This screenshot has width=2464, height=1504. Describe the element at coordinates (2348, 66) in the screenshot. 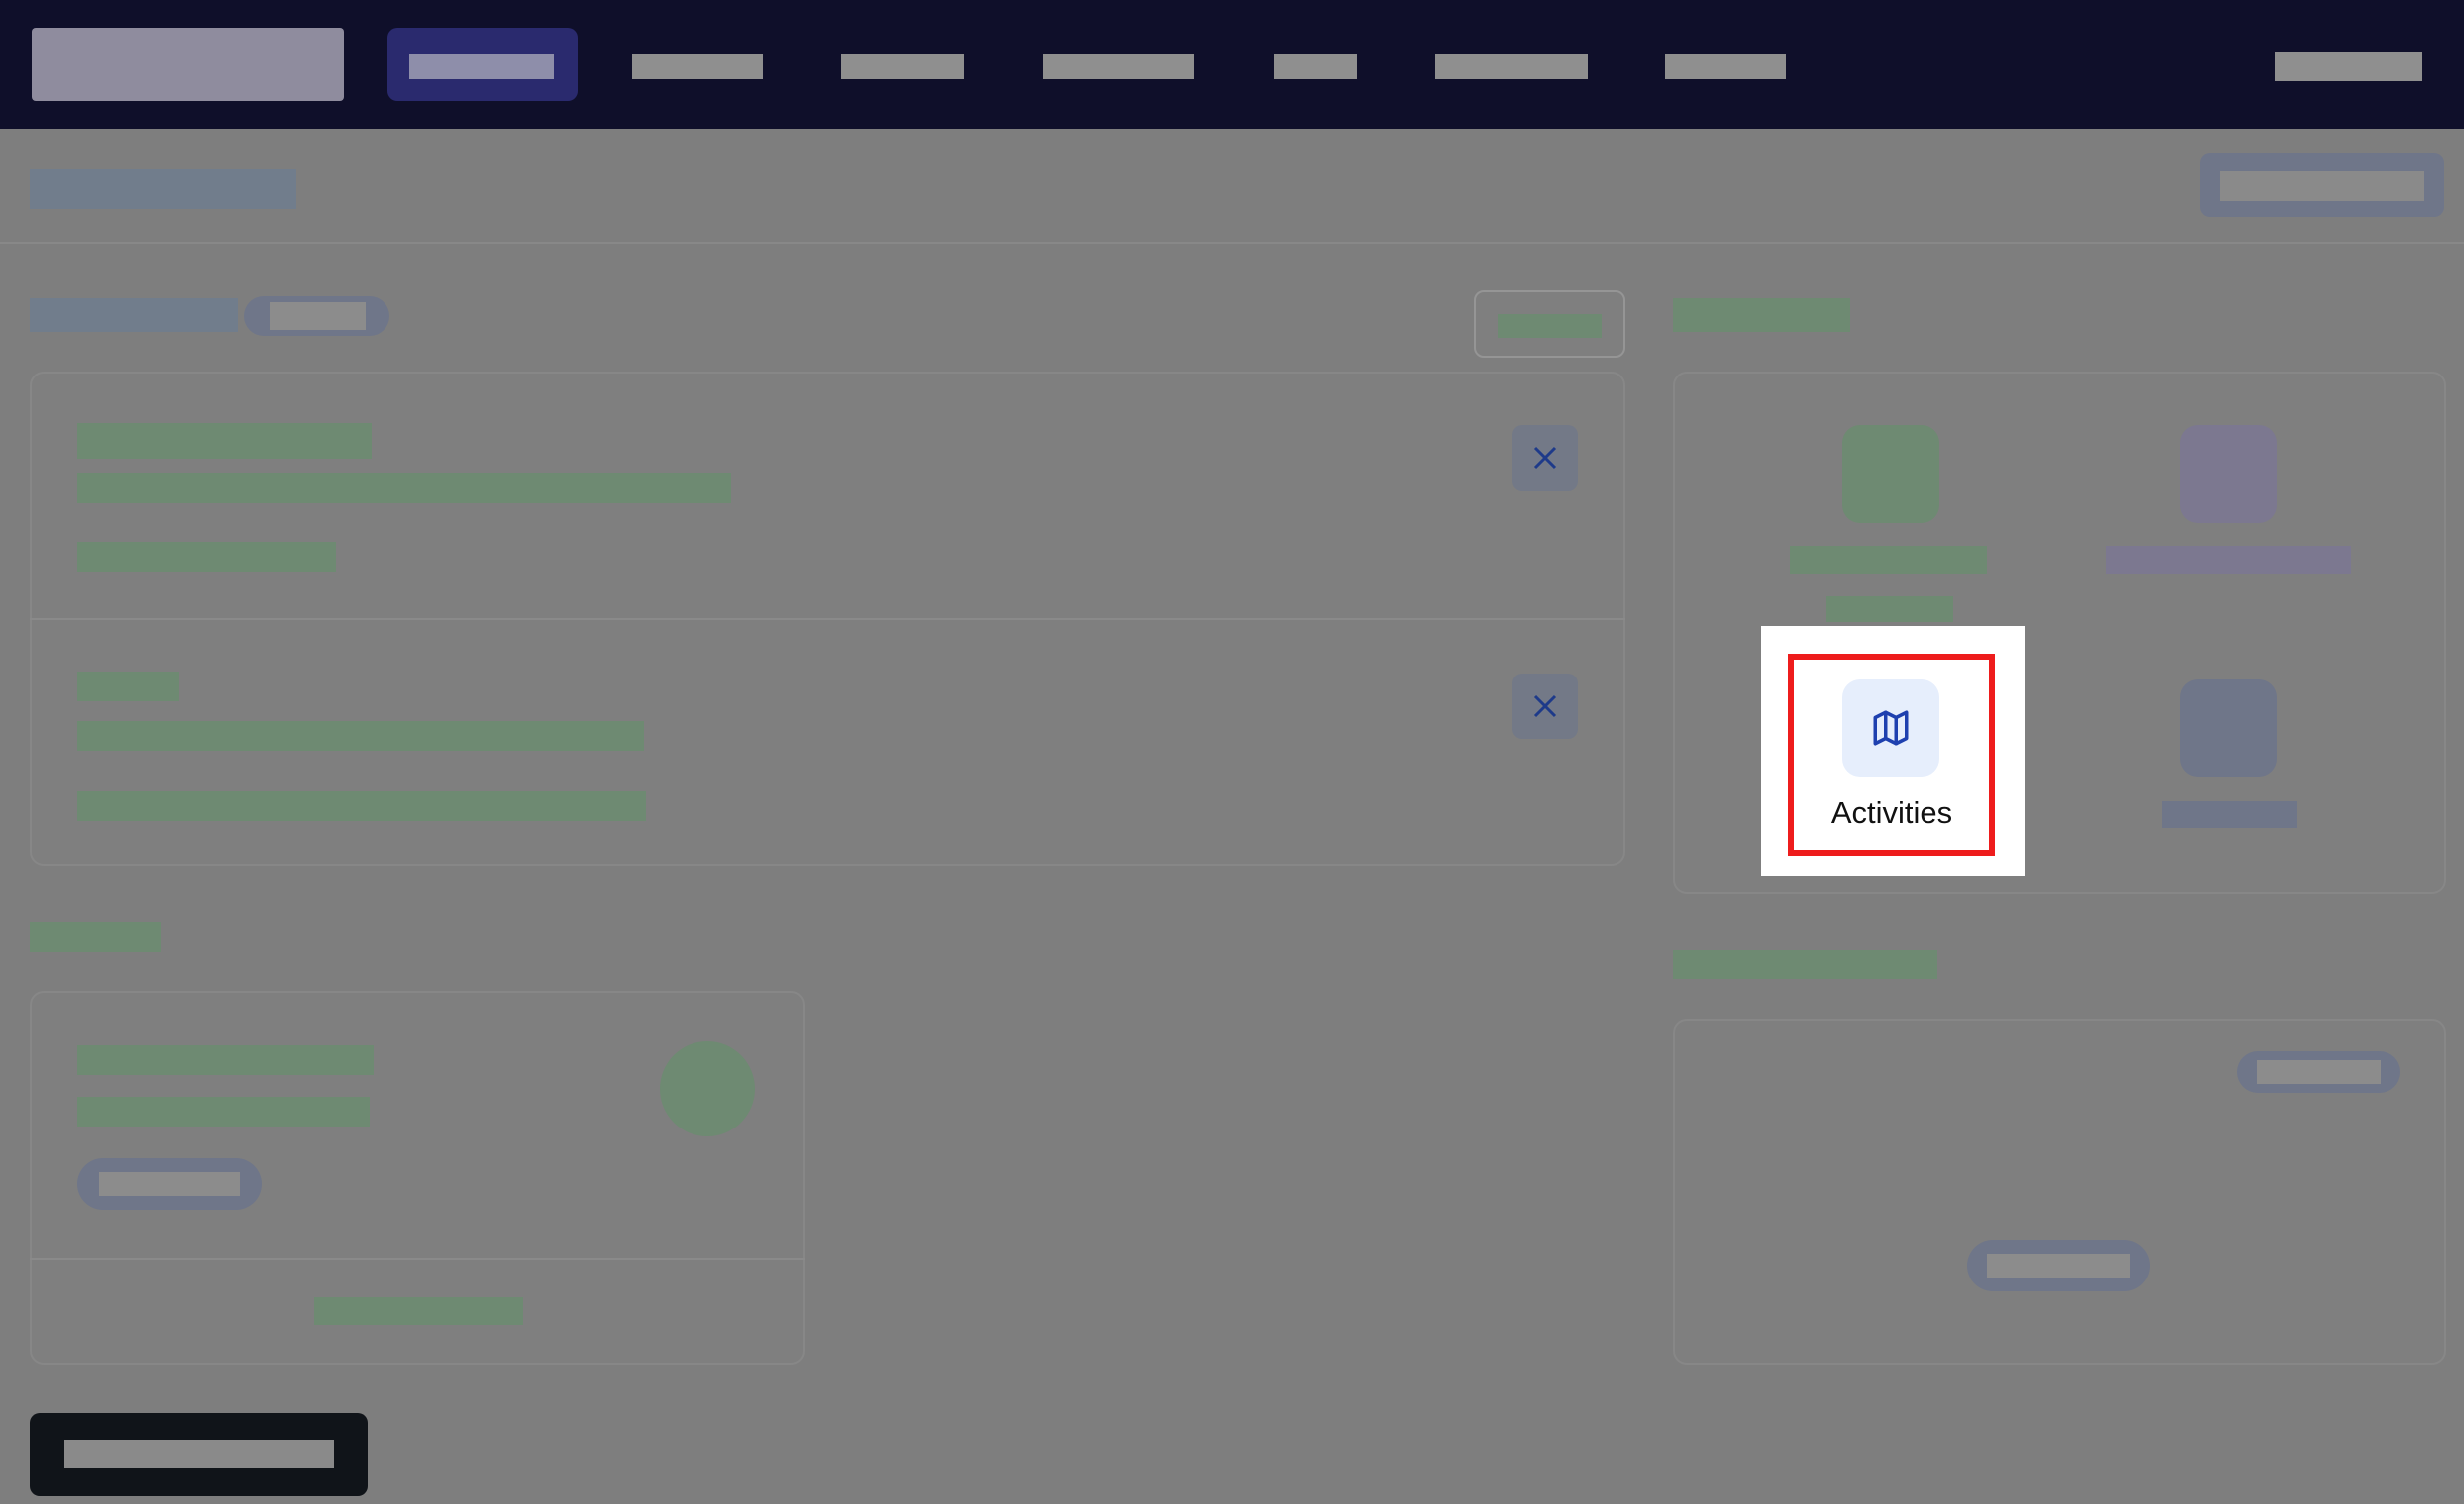

I see `account-menu` at that location.